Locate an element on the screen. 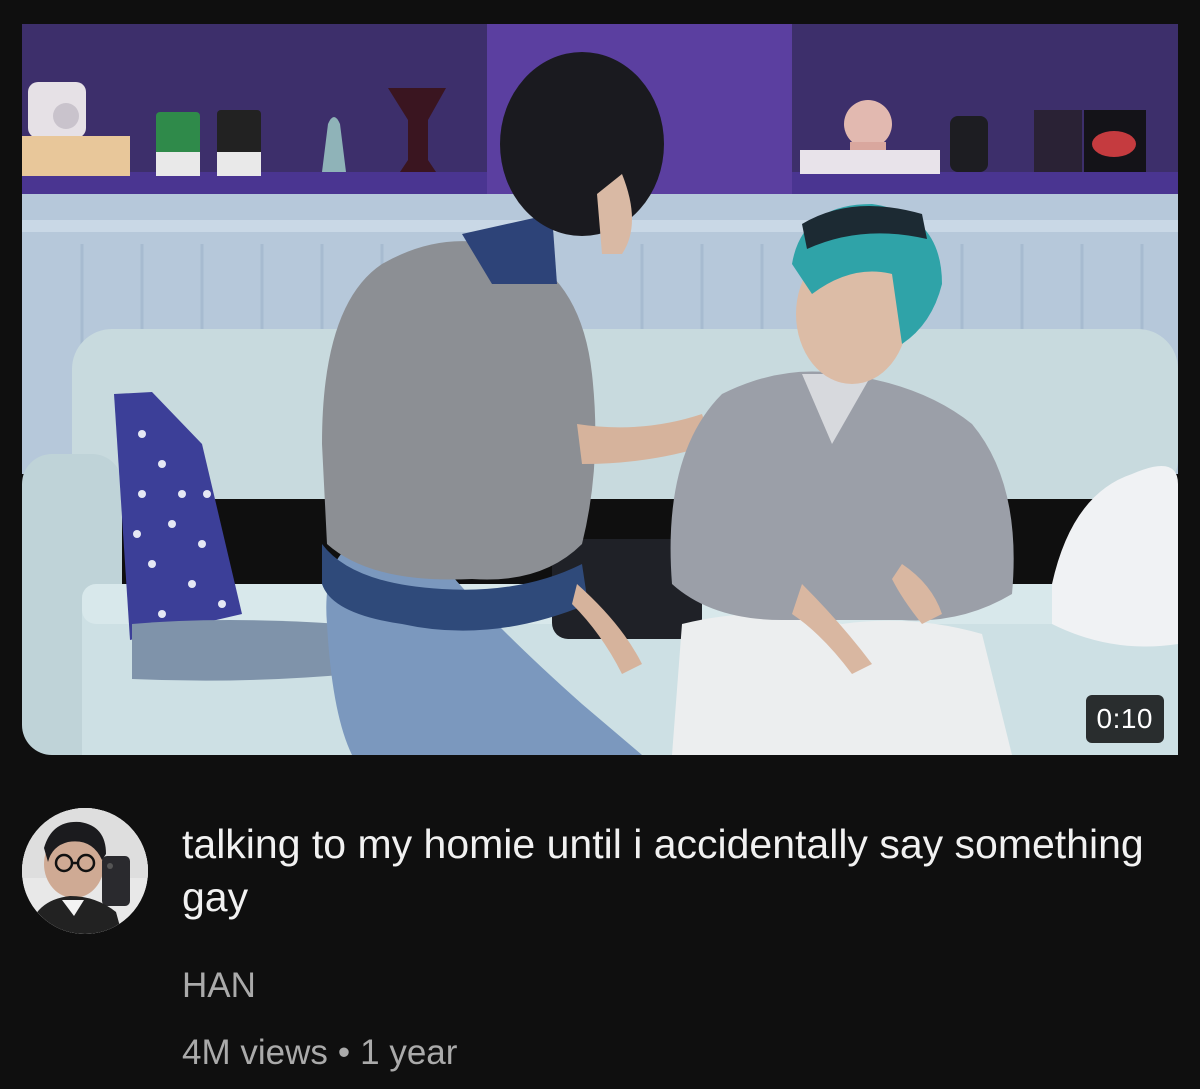 This screenshot has height=1089, width=1200. upload-age: 1 year is located at coordinates (409, 1052).